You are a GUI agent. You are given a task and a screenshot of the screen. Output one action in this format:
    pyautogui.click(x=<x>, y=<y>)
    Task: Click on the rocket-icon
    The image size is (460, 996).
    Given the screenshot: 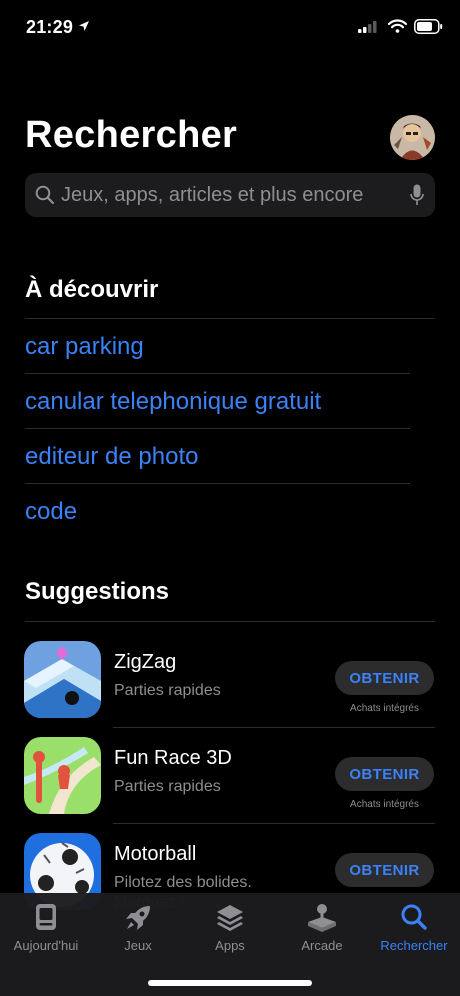 What is the action you would take?
    pyautogui.click(x=138, y=918)
    